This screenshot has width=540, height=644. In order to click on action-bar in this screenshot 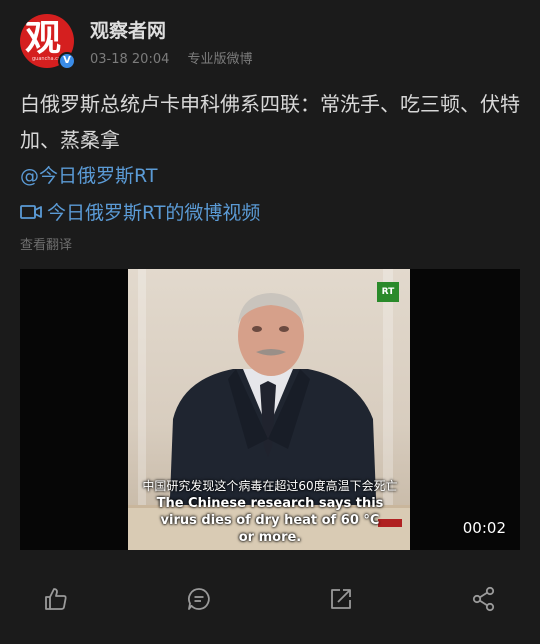, I will do `click(270, 600)`.